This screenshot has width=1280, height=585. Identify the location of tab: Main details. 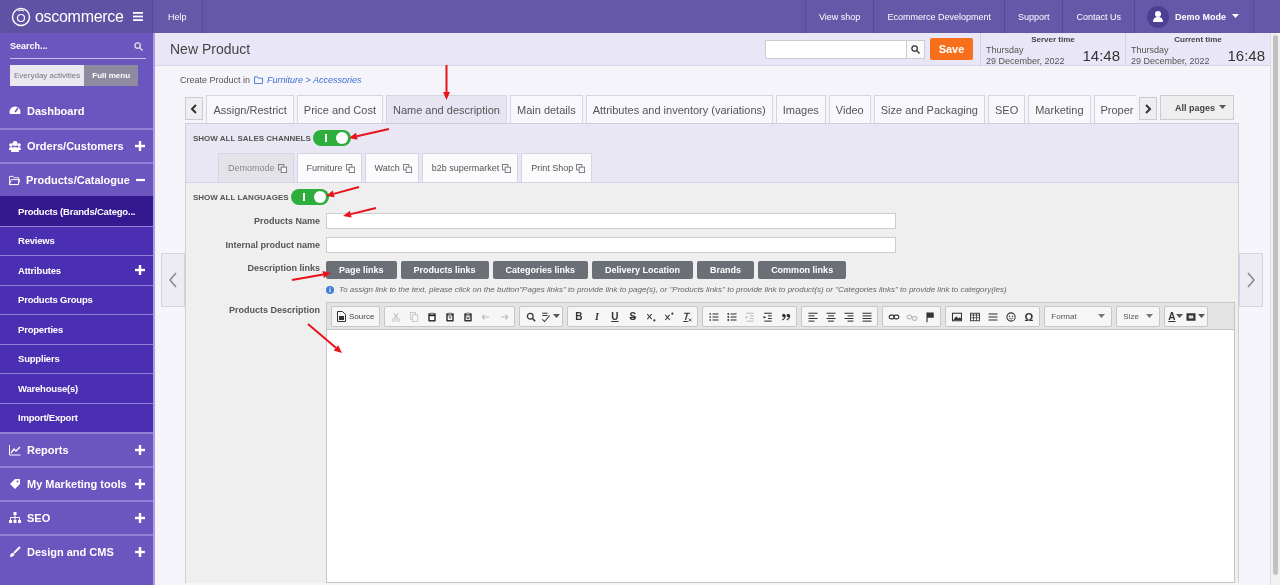
(546, 109).